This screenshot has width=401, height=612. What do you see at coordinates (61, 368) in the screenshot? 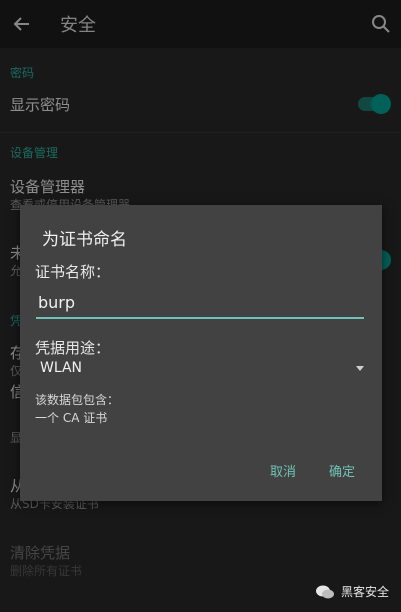
I see `credential-usage-value: WLAN` at bounding box center [61, 368].